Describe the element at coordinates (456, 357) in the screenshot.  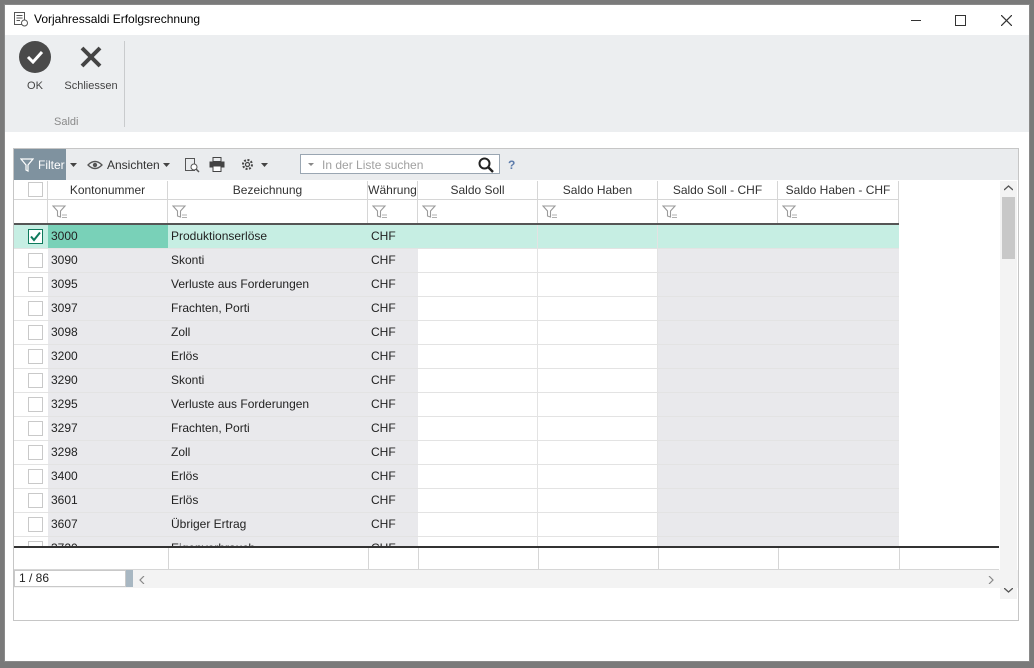
I see `table-row: 3200 Erlös CHF` at that location.